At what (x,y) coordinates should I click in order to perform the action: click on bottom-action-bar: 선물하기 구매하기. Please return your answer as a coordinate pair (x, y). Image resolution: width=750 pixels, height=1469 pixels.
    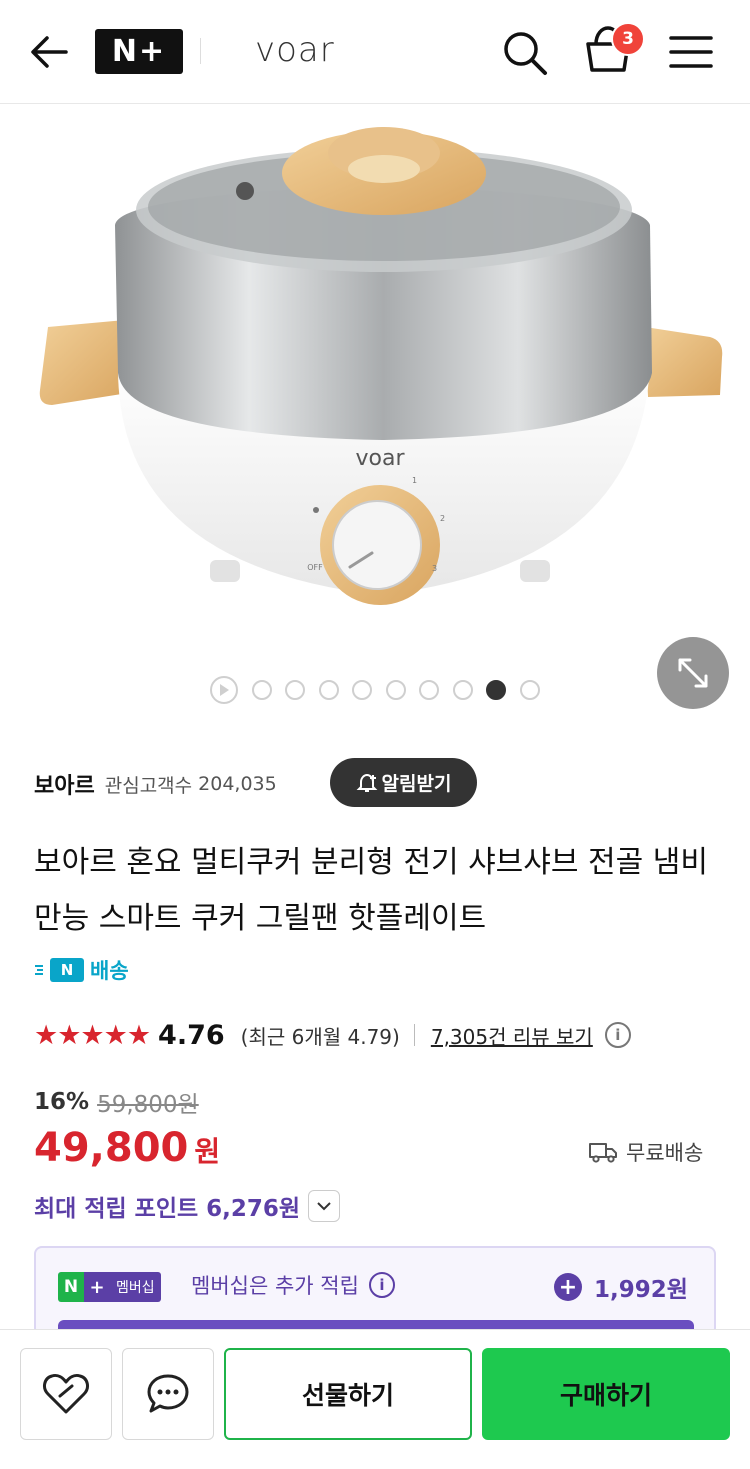
    Looking at the image, I should click on (375, 1399).